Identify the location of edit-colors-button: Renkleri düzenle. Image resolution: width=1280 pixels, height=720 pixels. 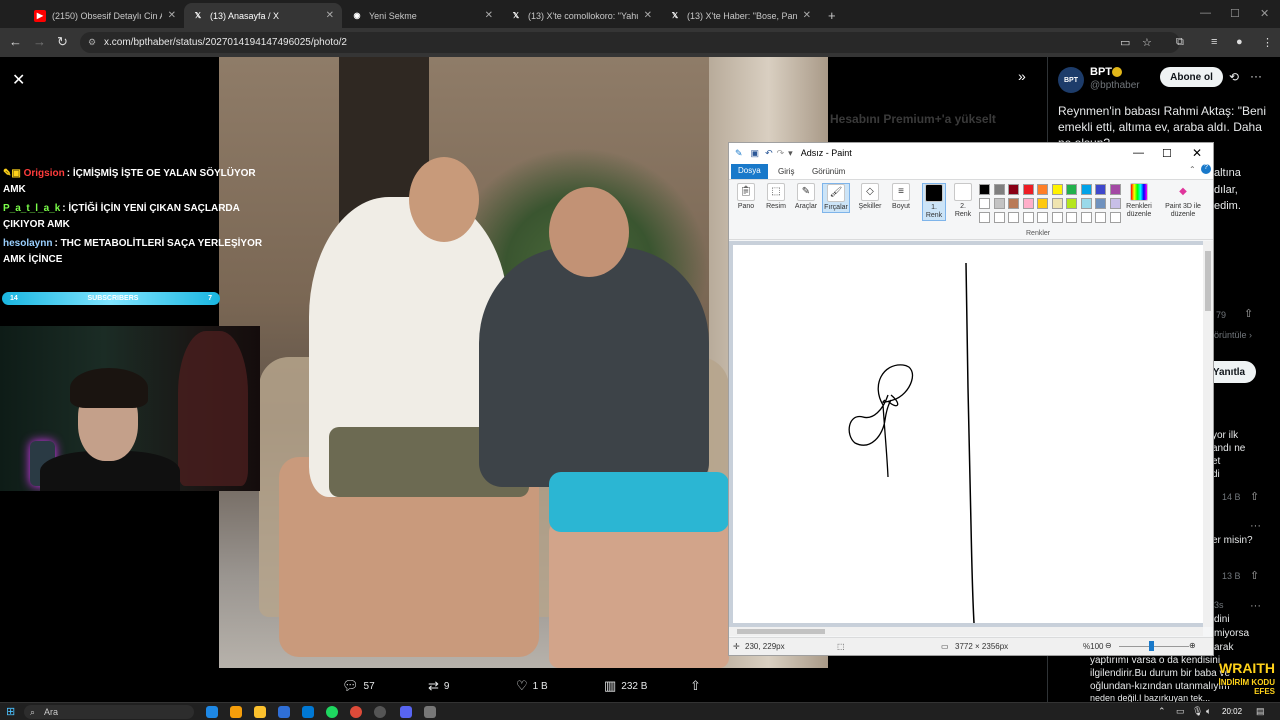
(1139, 201).